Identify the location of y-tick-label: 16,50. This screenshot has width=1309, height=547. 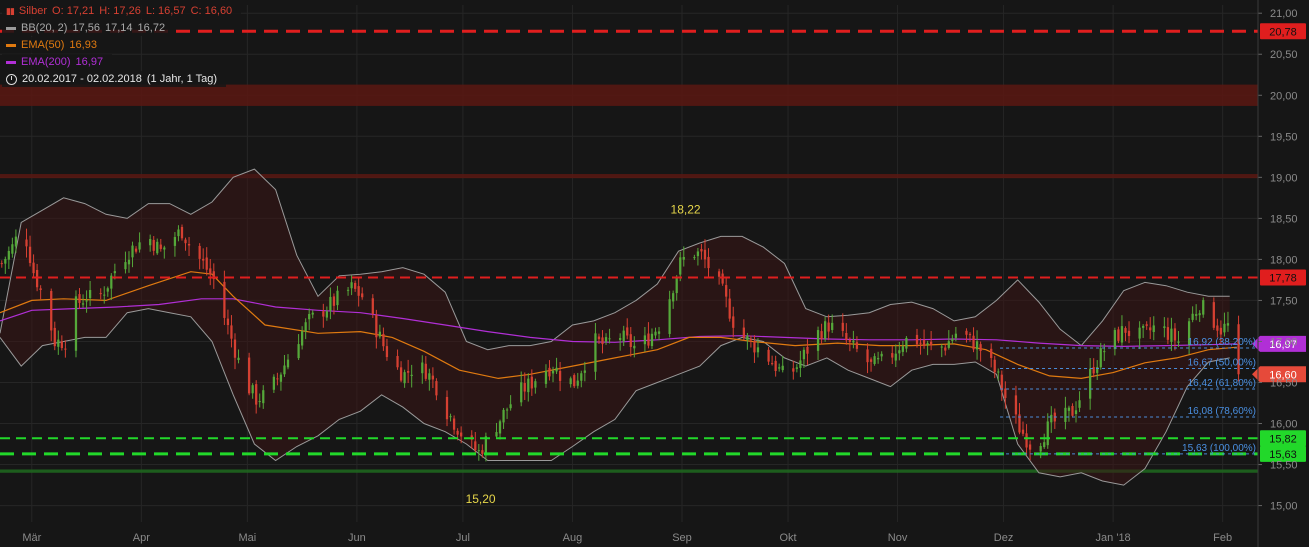
(1284, 383).